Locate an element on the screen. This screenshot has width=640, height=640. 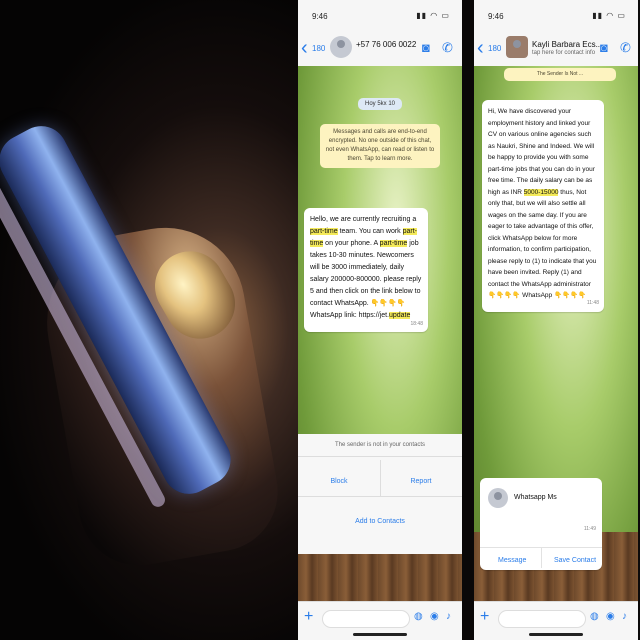
report-button: Report is located at coordinates (421, 481).